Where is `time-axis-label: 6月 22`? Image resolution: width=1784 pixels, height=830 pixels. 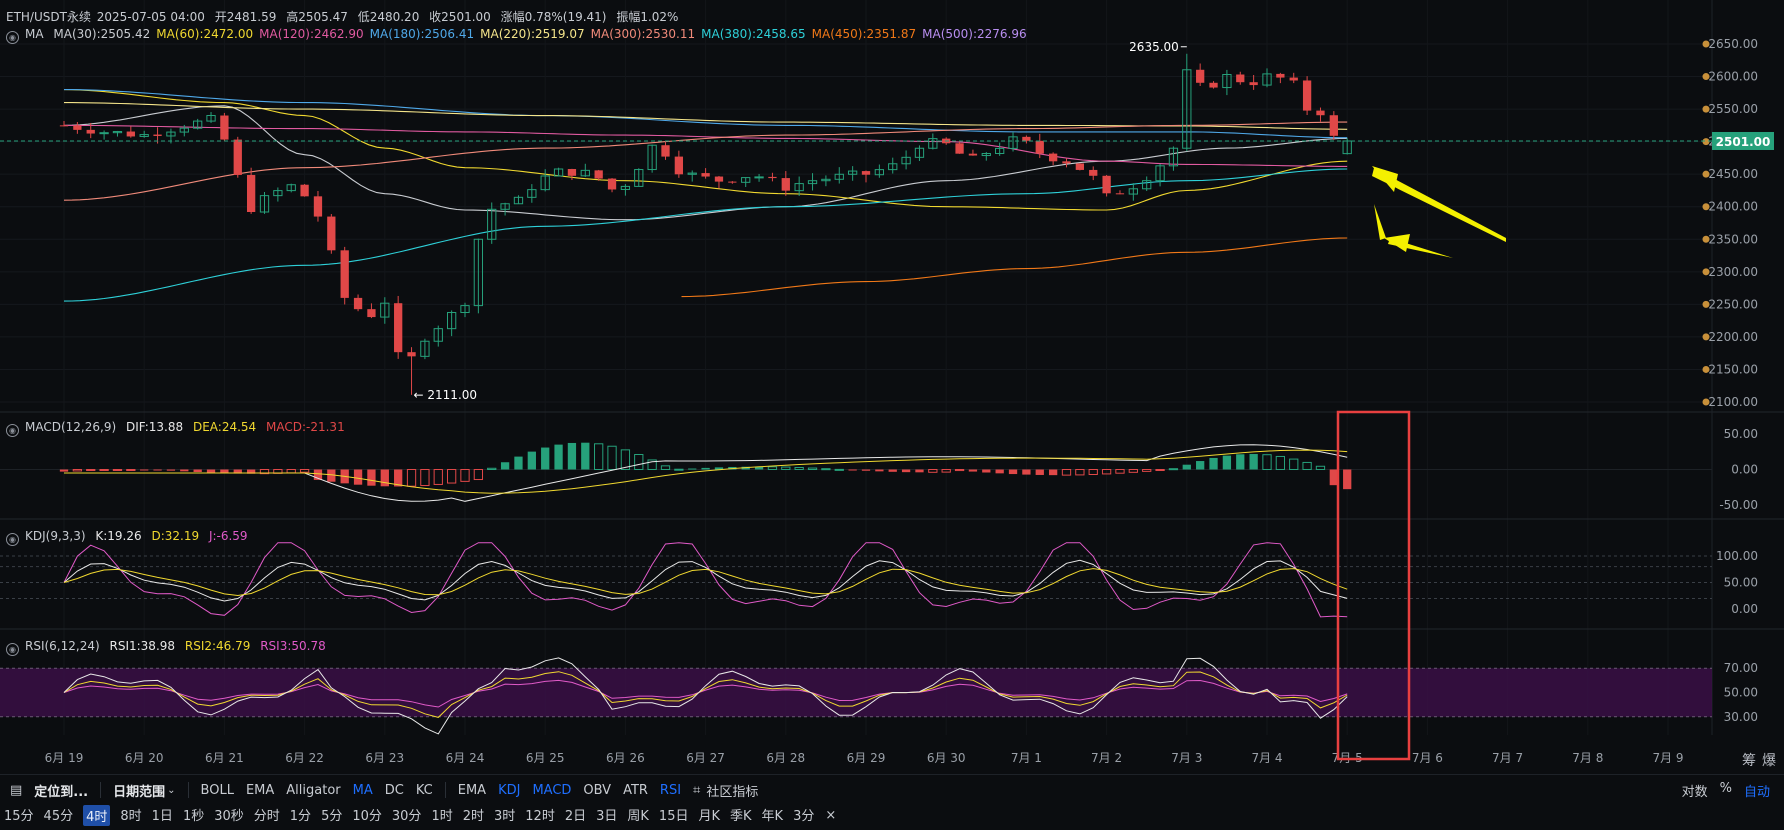 time-axis-label: 6月 22 is located at coordinates (304, 758).